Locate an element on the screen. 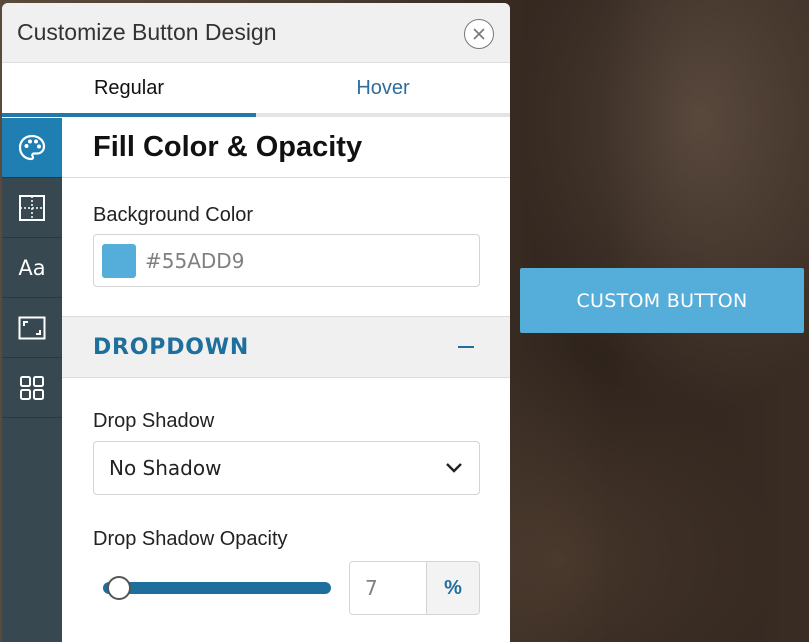  sidebar-item-size is located at coordinates (32, 328).